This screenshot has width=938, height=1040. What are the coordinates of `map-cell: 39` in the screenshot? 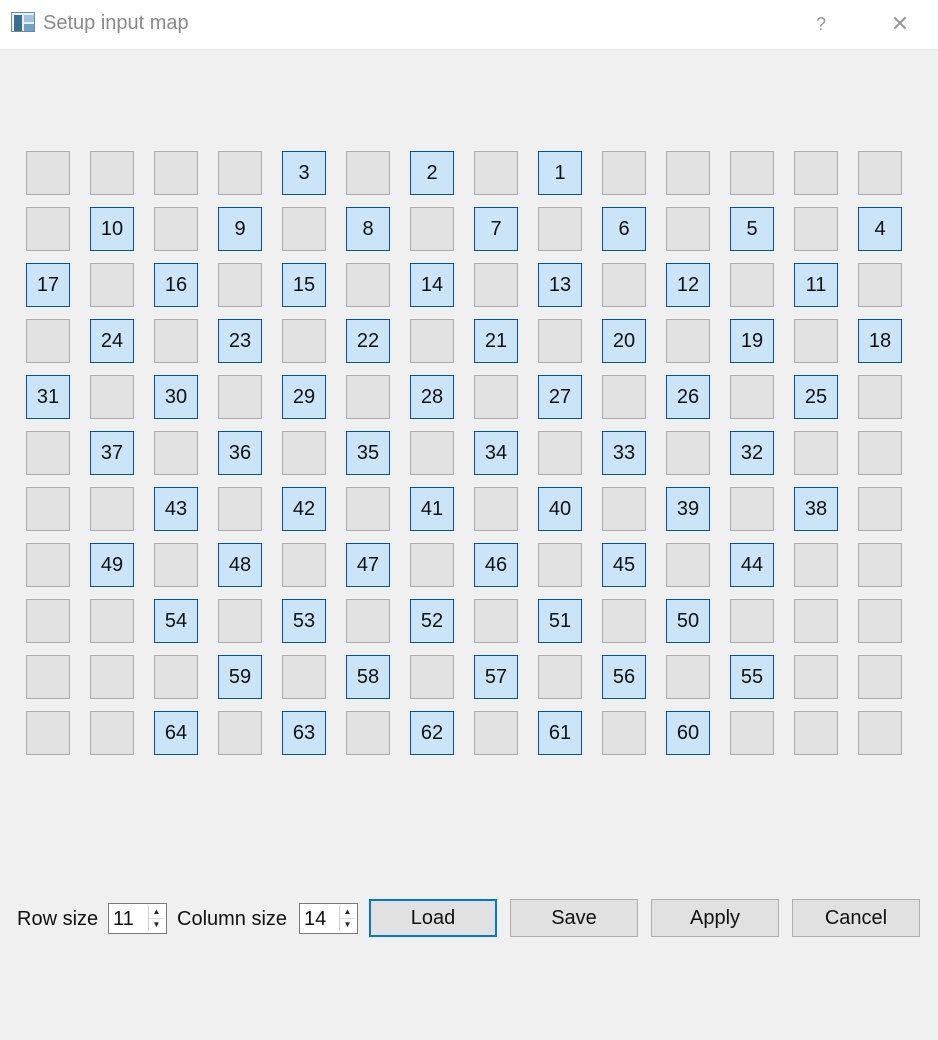 It's located at (688, 509).